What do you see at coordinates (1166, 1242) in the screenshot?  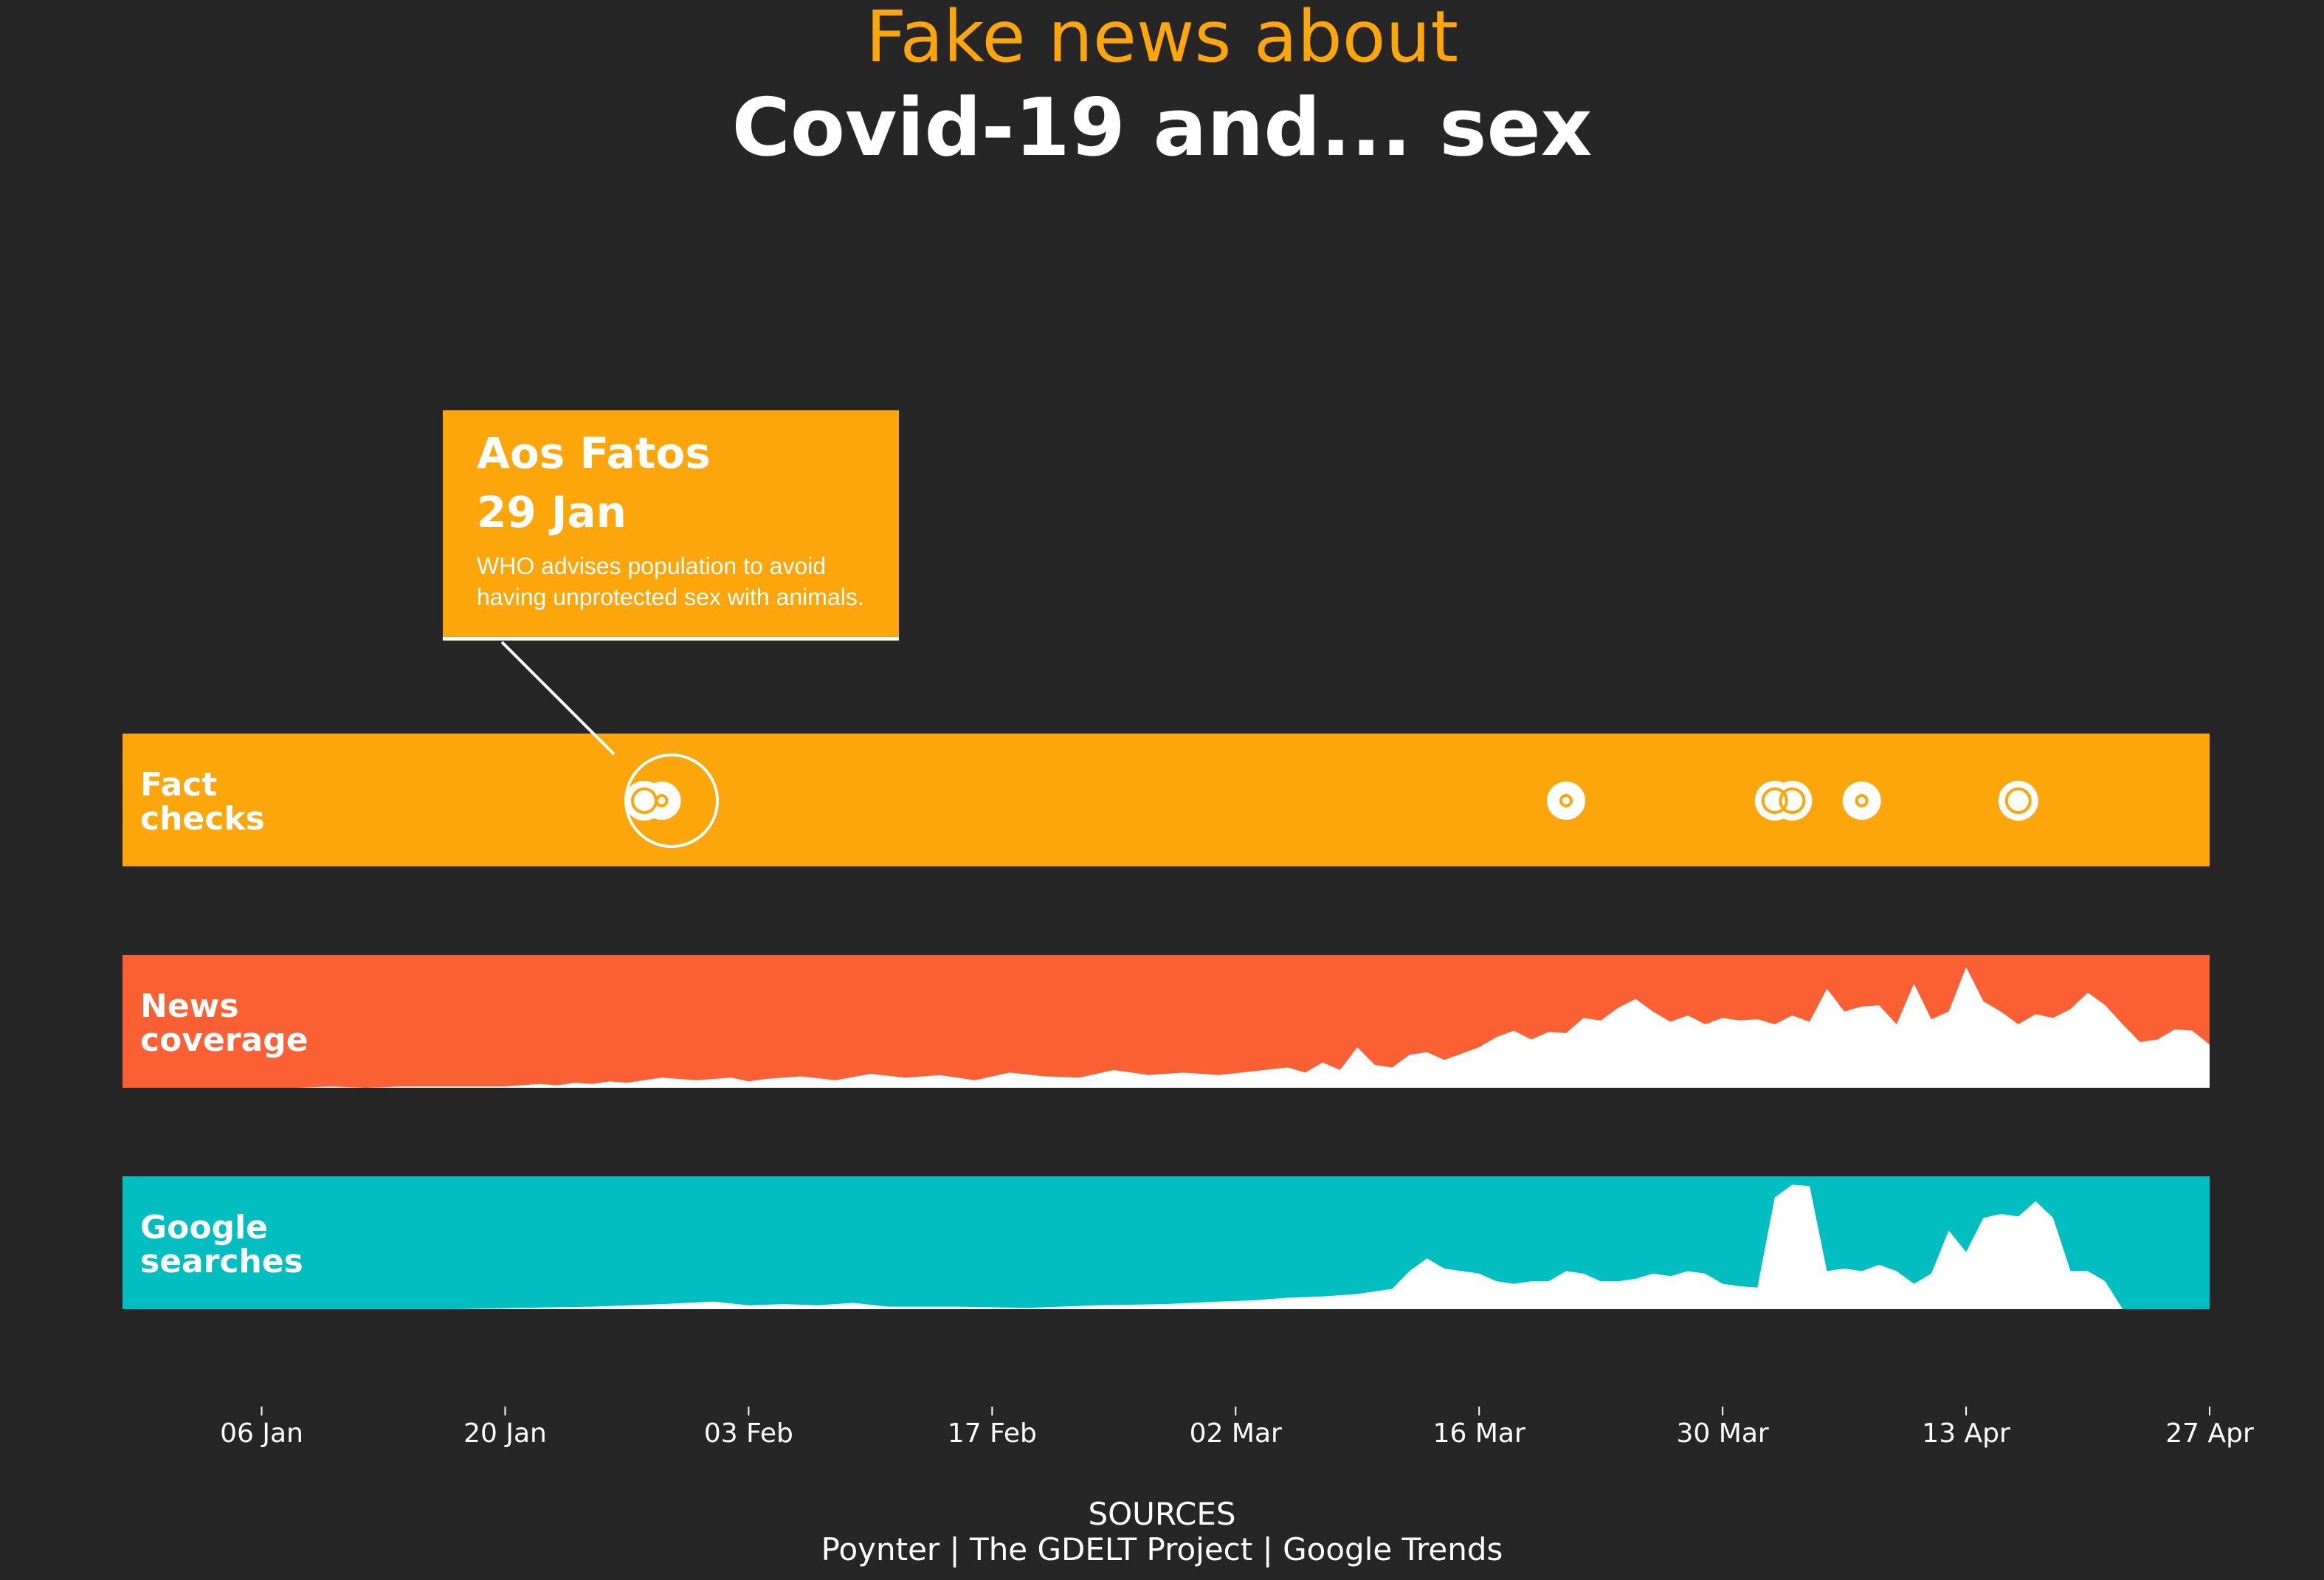 I see `track-google-searches: Google searches` at bounding box center [1166, 1242].